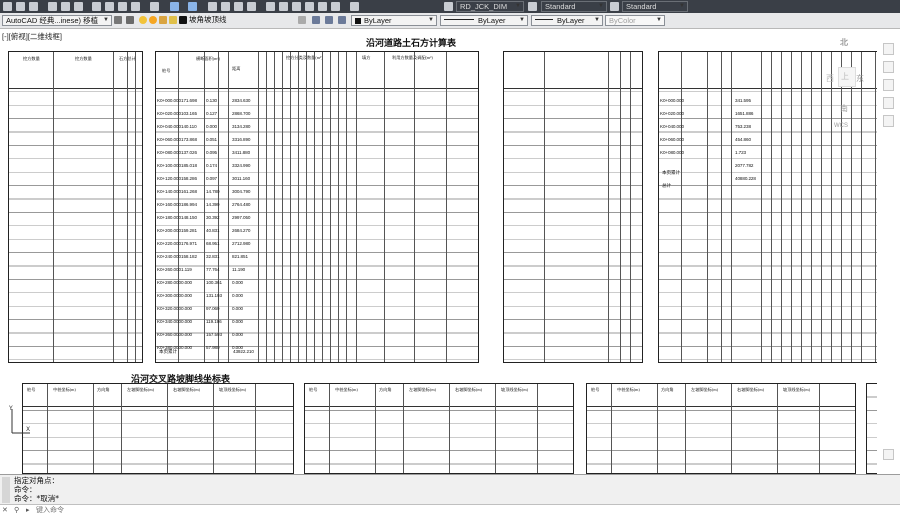  Describe the element at coordinates (163, 20) in the screenshot. I see `layer-lock-icon` at that location.